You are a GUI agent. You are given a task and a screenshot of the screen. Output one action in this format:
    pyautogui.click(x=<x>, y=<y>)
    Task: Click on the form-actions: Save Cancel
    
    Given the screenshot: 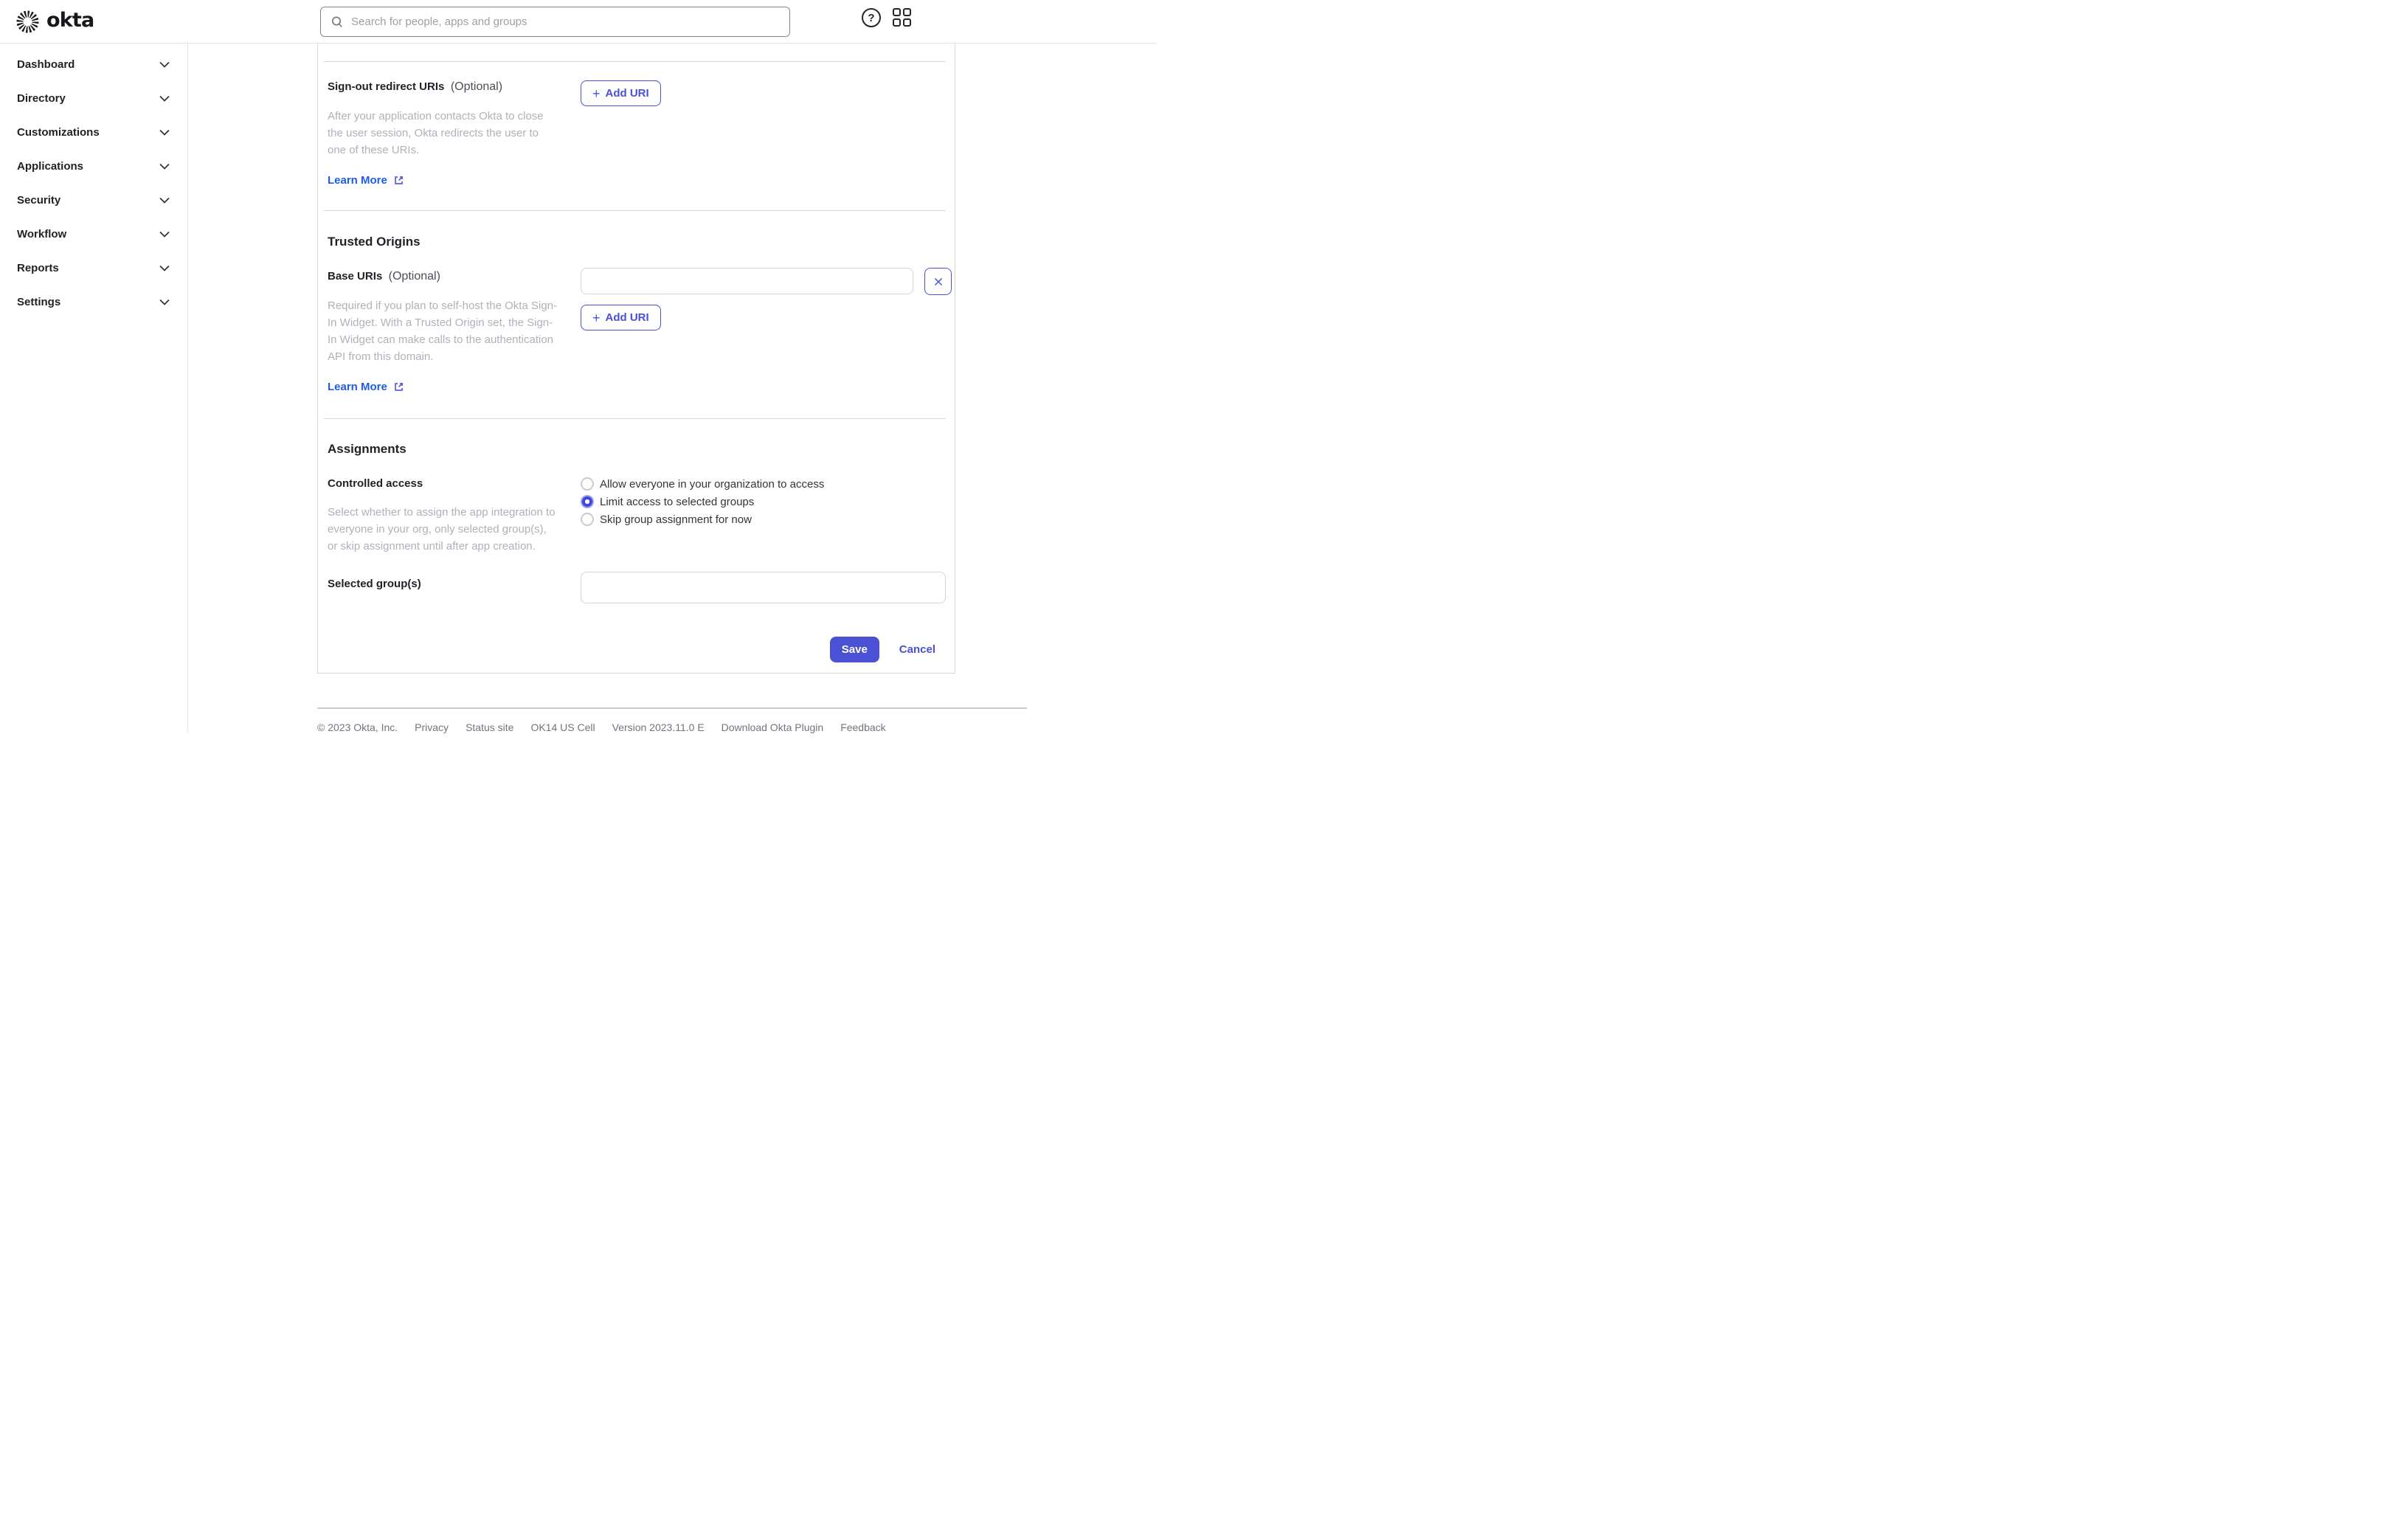 What is the action you would take?
    pyautogui.click(x=637, y=655)
    